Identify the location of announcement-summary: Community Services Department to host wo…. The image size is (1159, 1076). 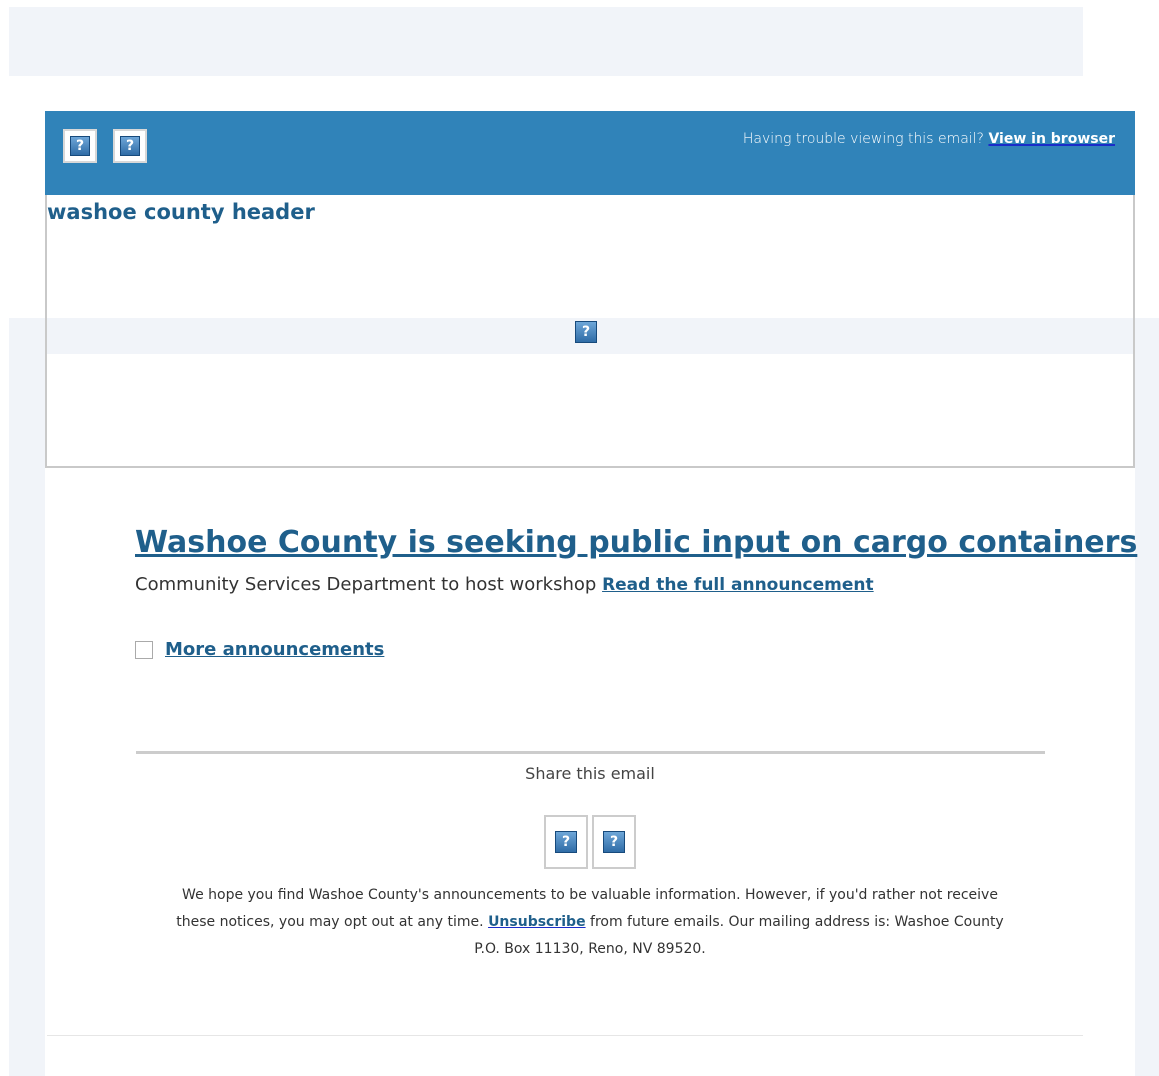
(504, 584).